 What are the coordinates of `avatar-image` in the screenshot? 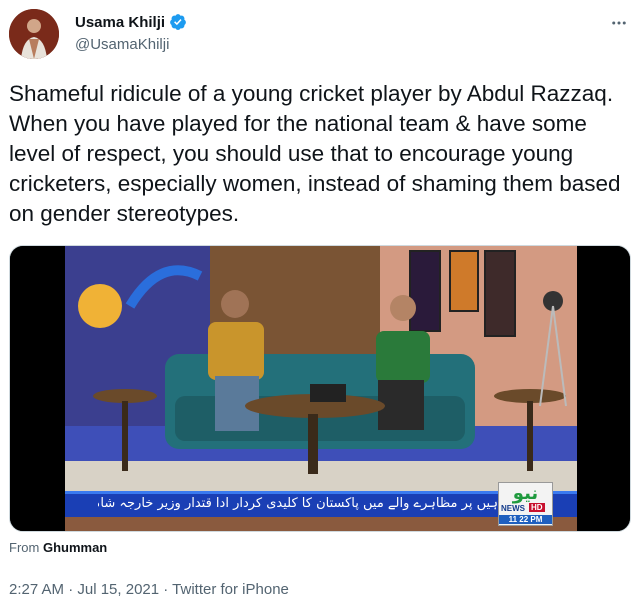 It's located at (34, 34).